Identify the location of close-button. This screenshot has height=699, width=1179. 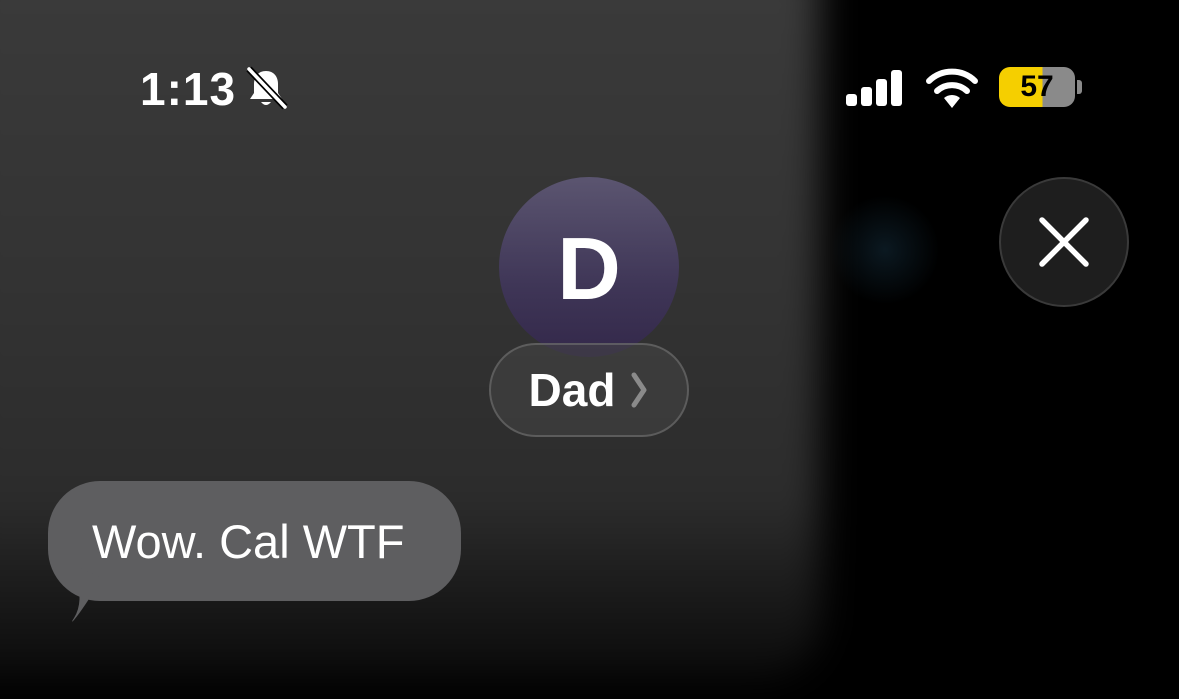
(1064, 242).